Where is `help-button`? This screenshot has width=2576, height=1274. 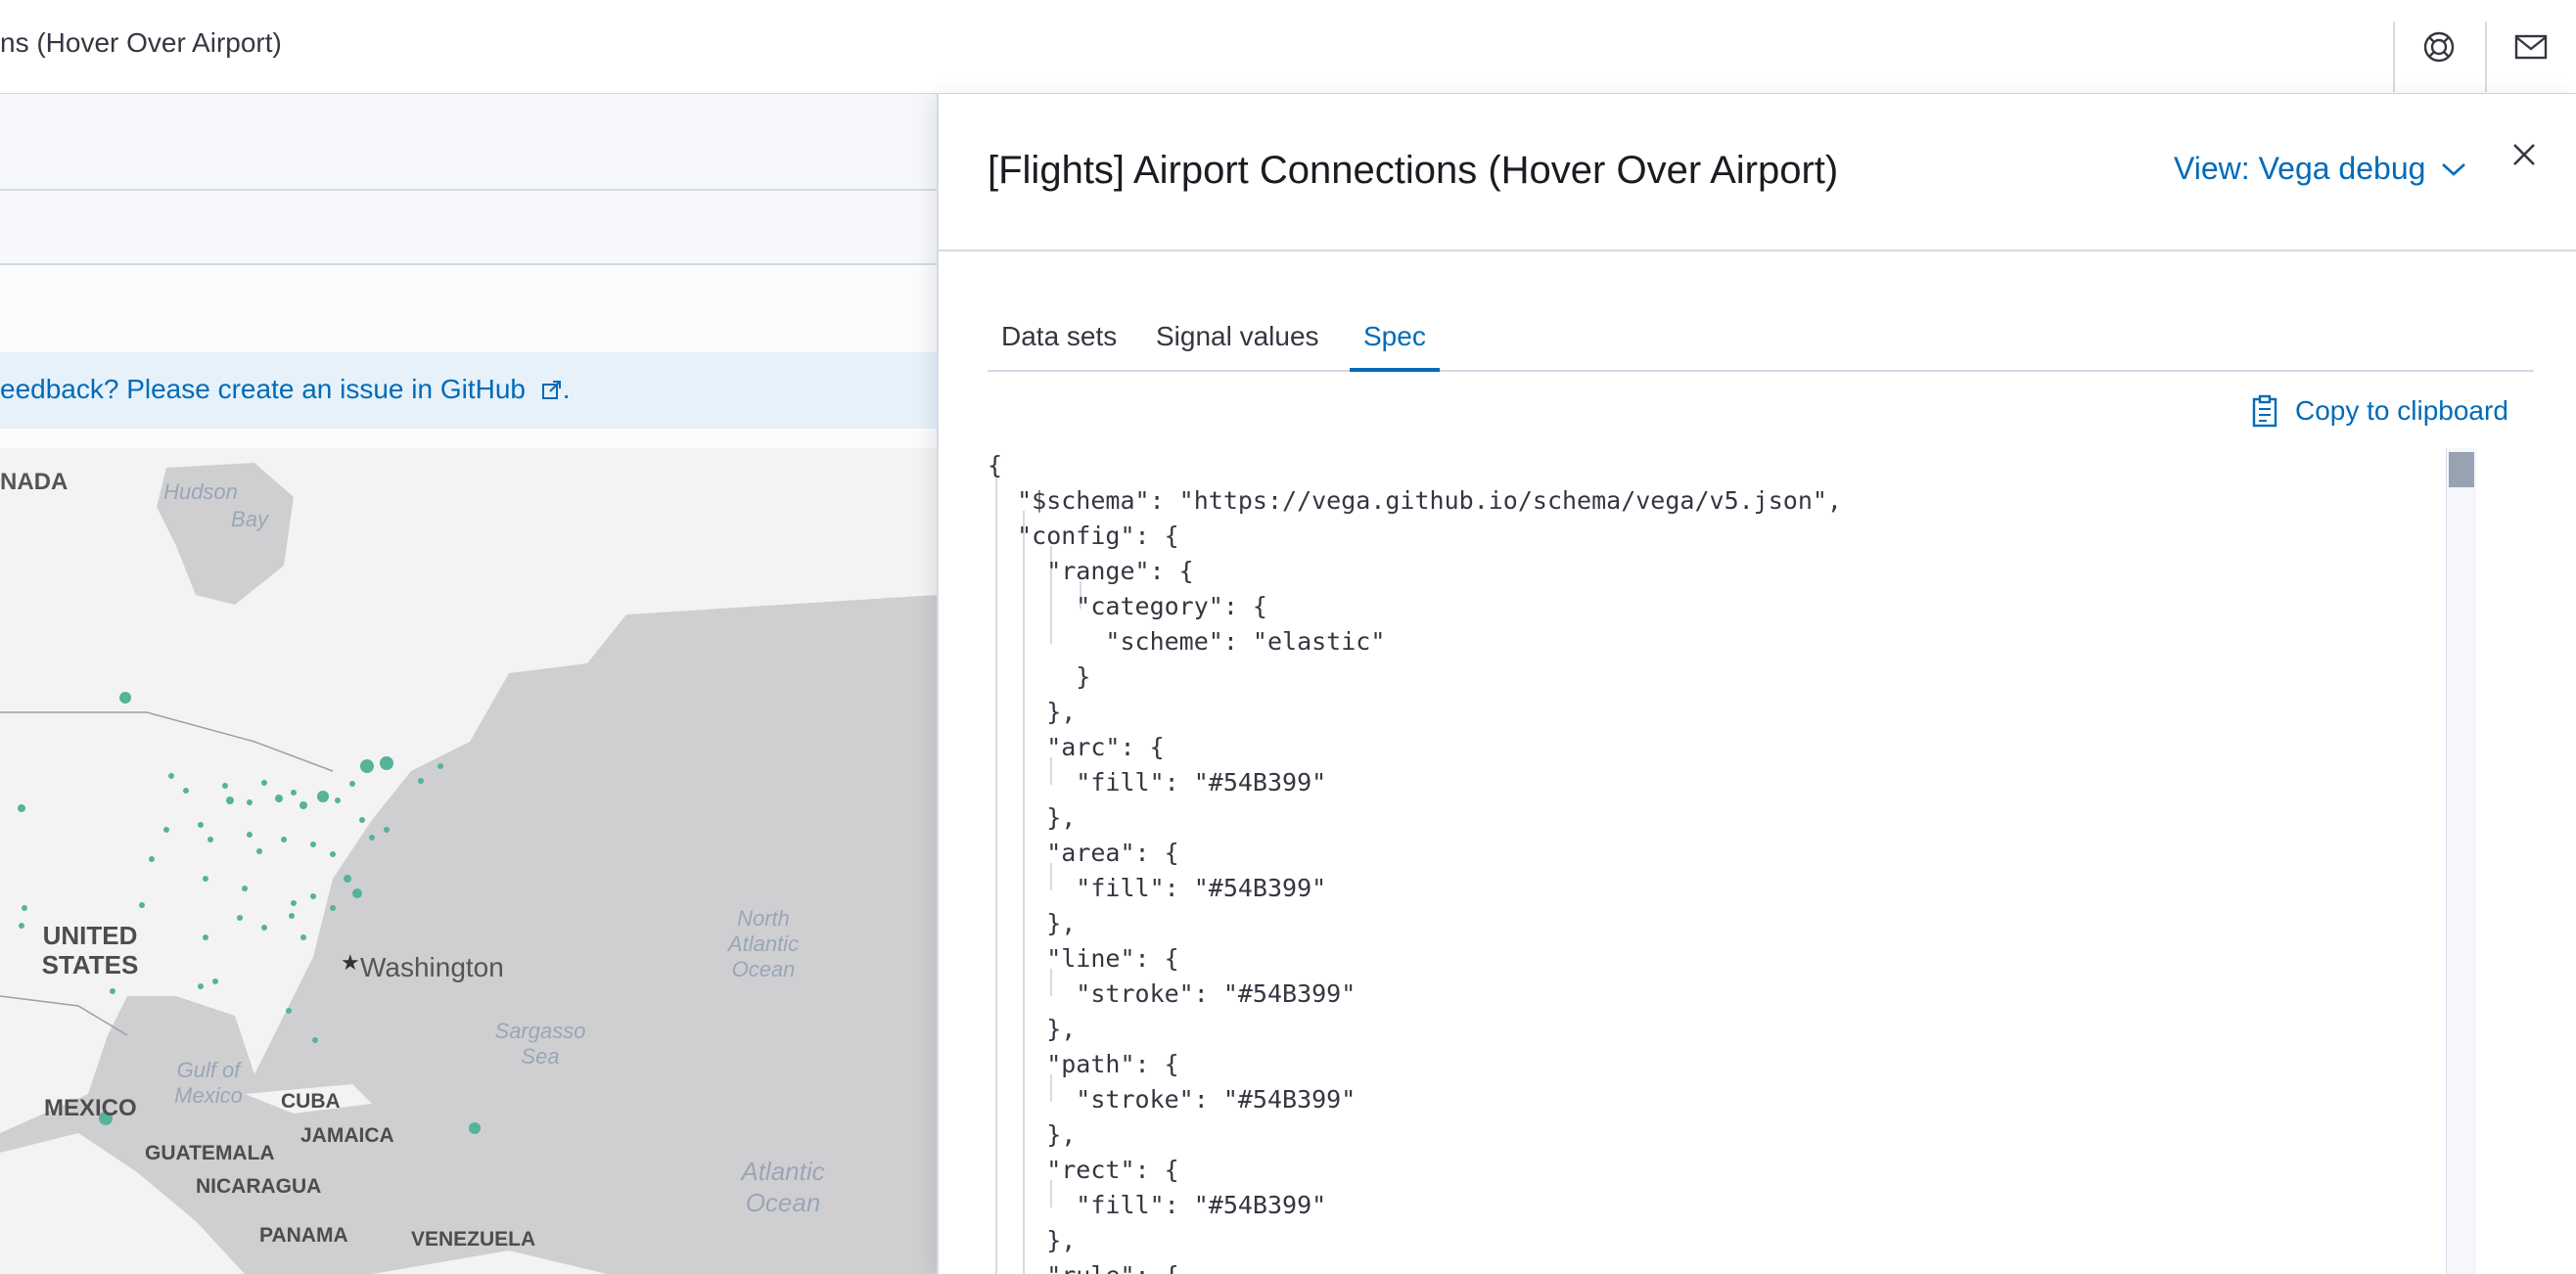
help-button is located at coordinates (2439, 46).